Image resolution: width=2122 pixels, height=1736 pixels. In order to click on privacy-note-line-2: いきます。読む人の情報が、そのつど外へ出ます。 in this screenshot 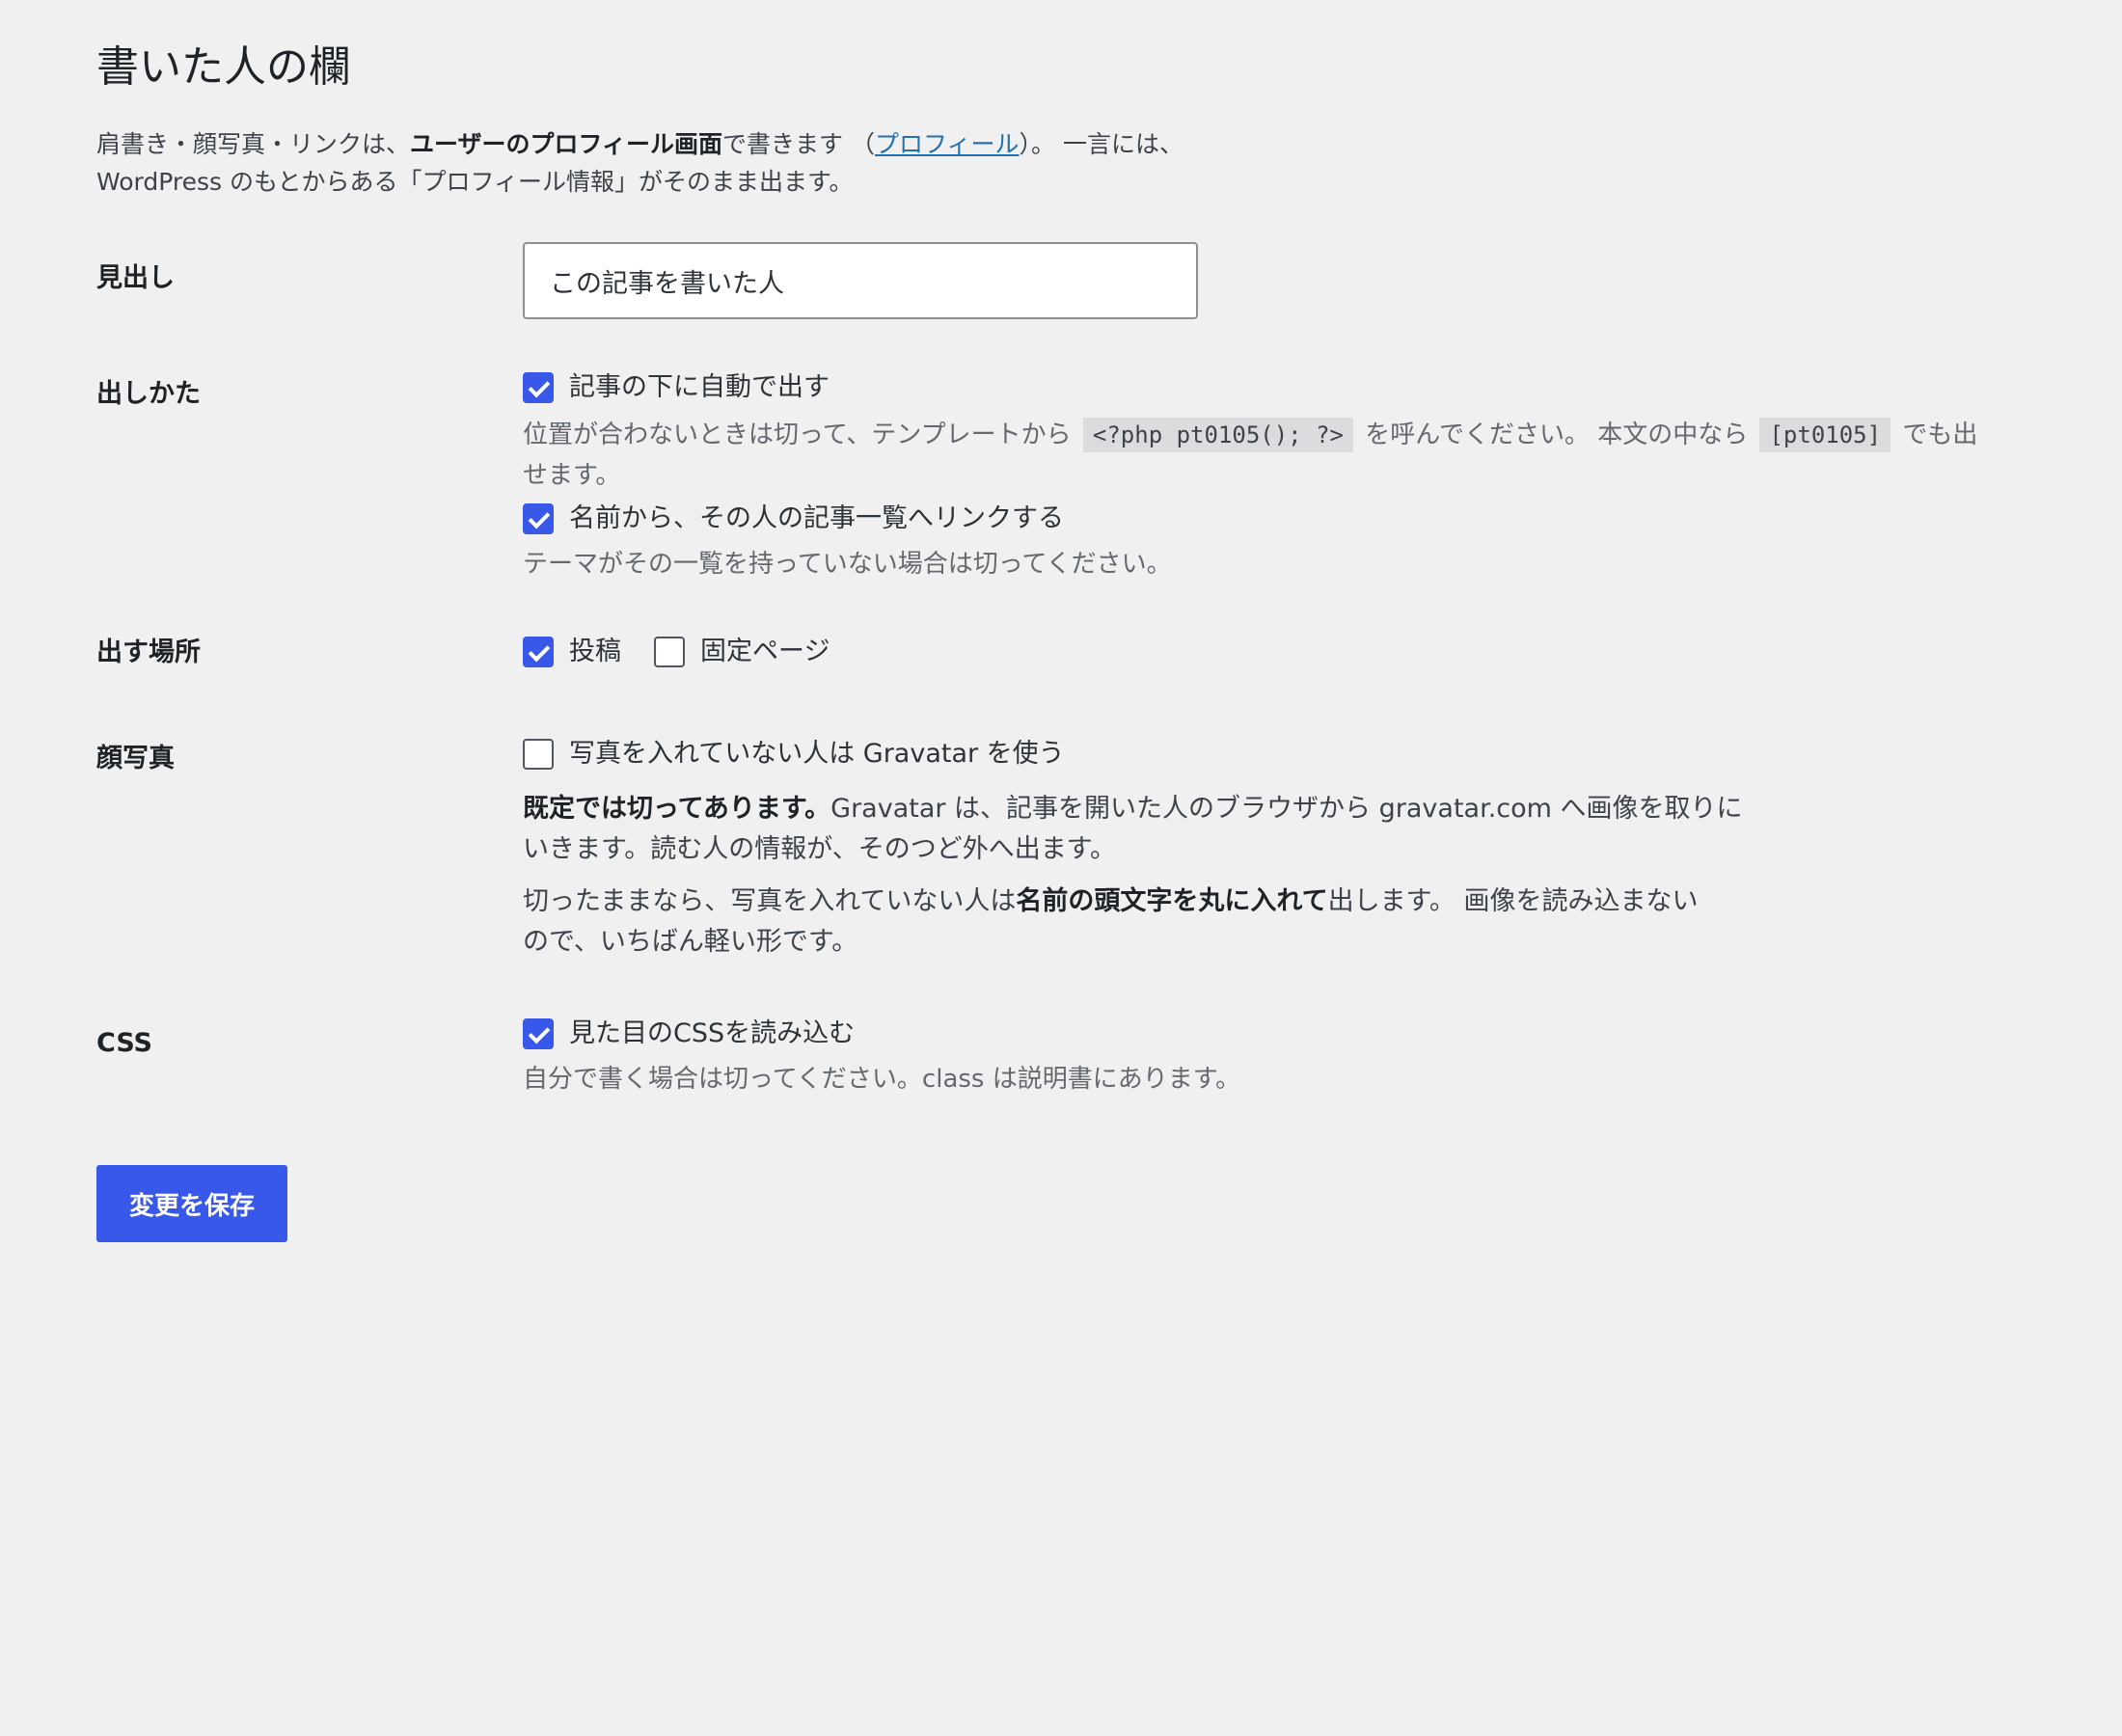, I will do `click(820, 849)`.